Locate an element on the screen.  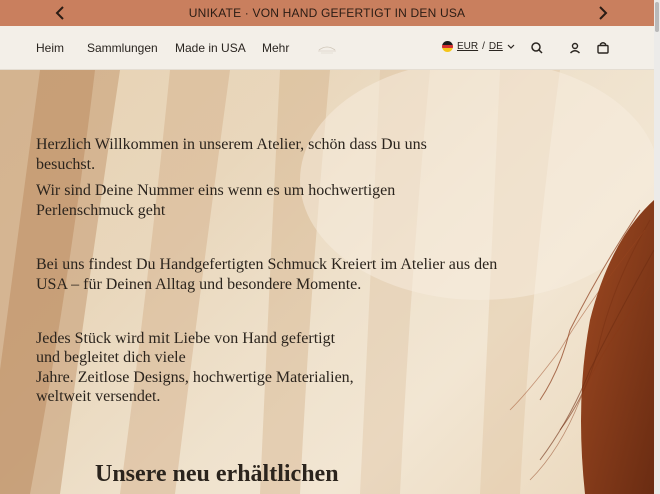
craft-line-4: weltweit versendet. is located at coordinates (98, 396).